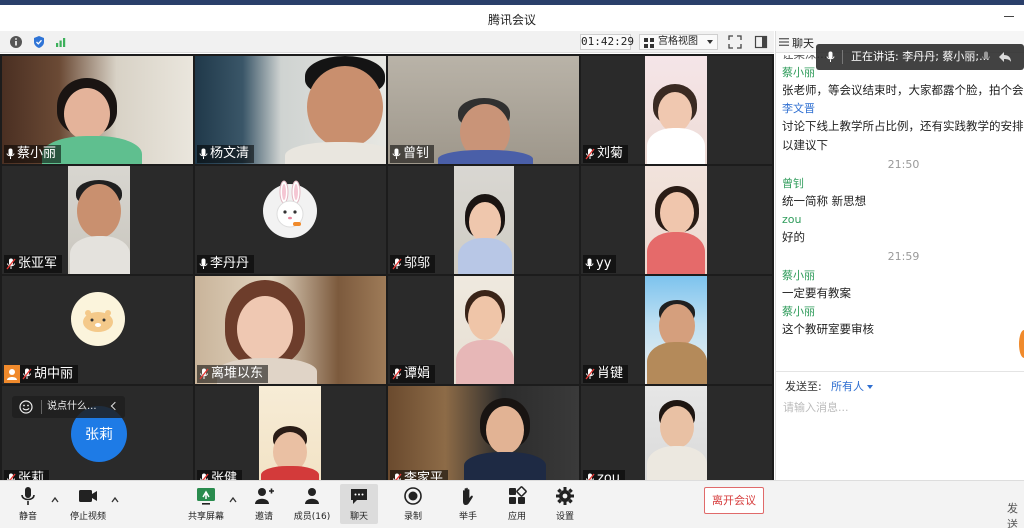 Image resolution: width=1024 pixels, height=528 pixels. Describe the element at coordinates (607, 42) in the screenshot. I see `meeting-timer: 01:42:29` at that location.